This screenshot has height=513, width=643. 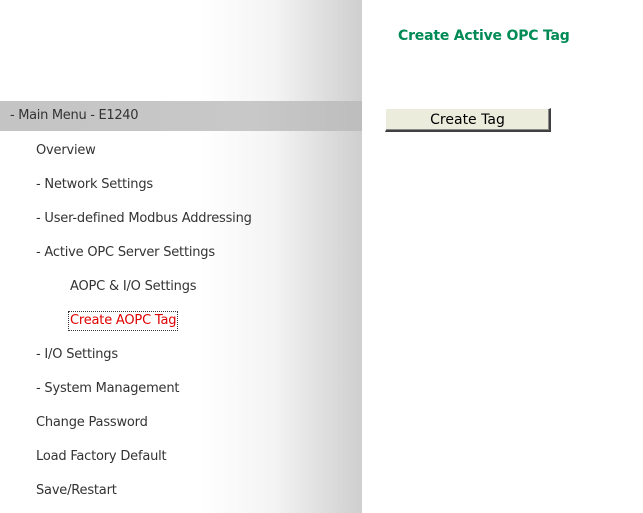 I want to click on main-menu-header-label: - Main Menu - E1240, so click(x=74, y=115).